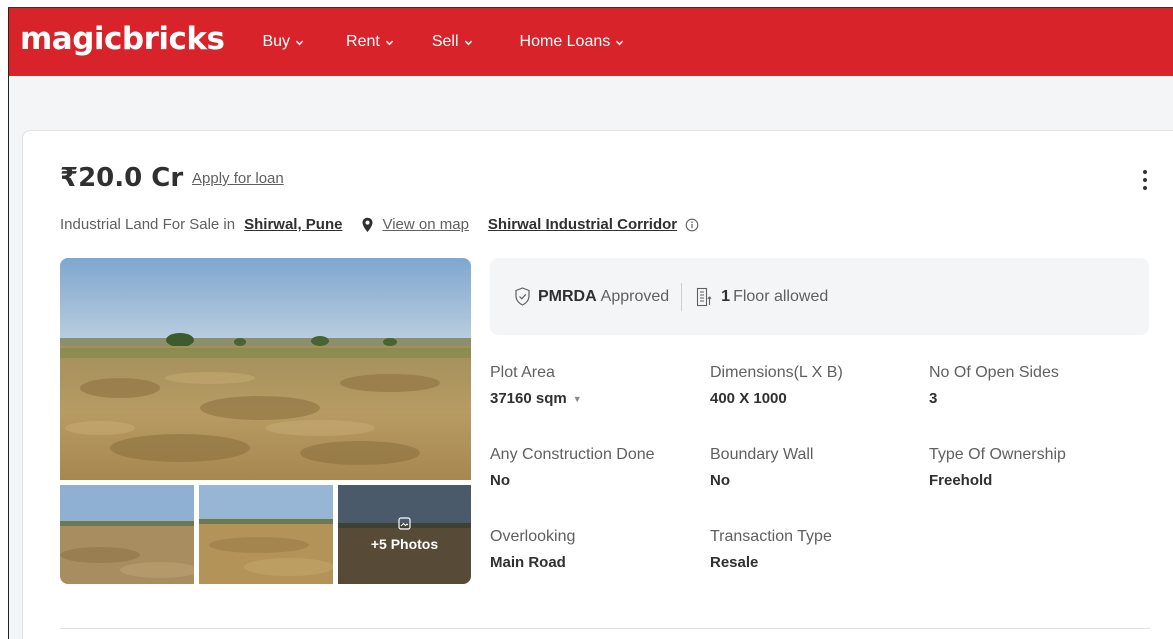 The image size is (1173, 639). What do you see at coordinates (762, 454) in the screenshot?
I see `spec-label: Boundary Wall` at bounding box center [762, 454].